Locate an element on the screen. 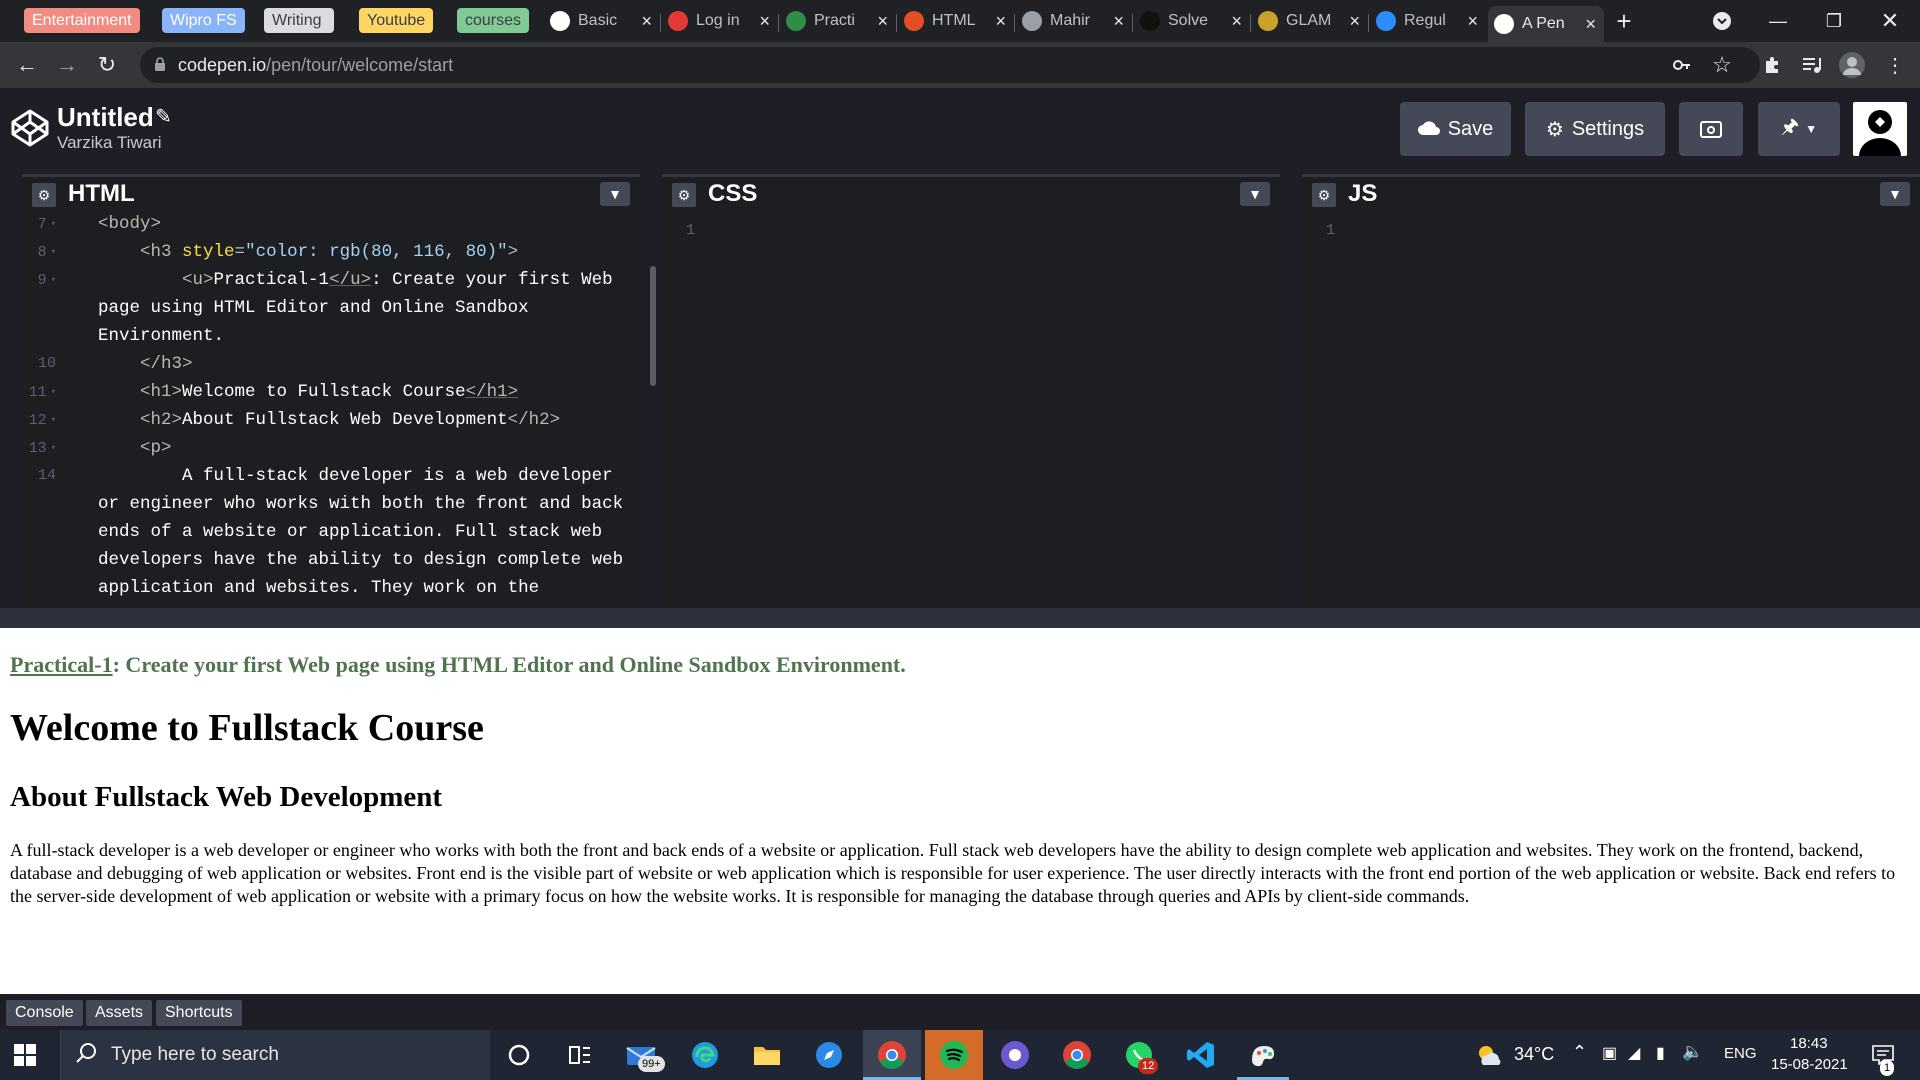 Image resolution: width=1920 pixels, height=1080 pixels. user-avatar is located at coordinates (1880, 129).